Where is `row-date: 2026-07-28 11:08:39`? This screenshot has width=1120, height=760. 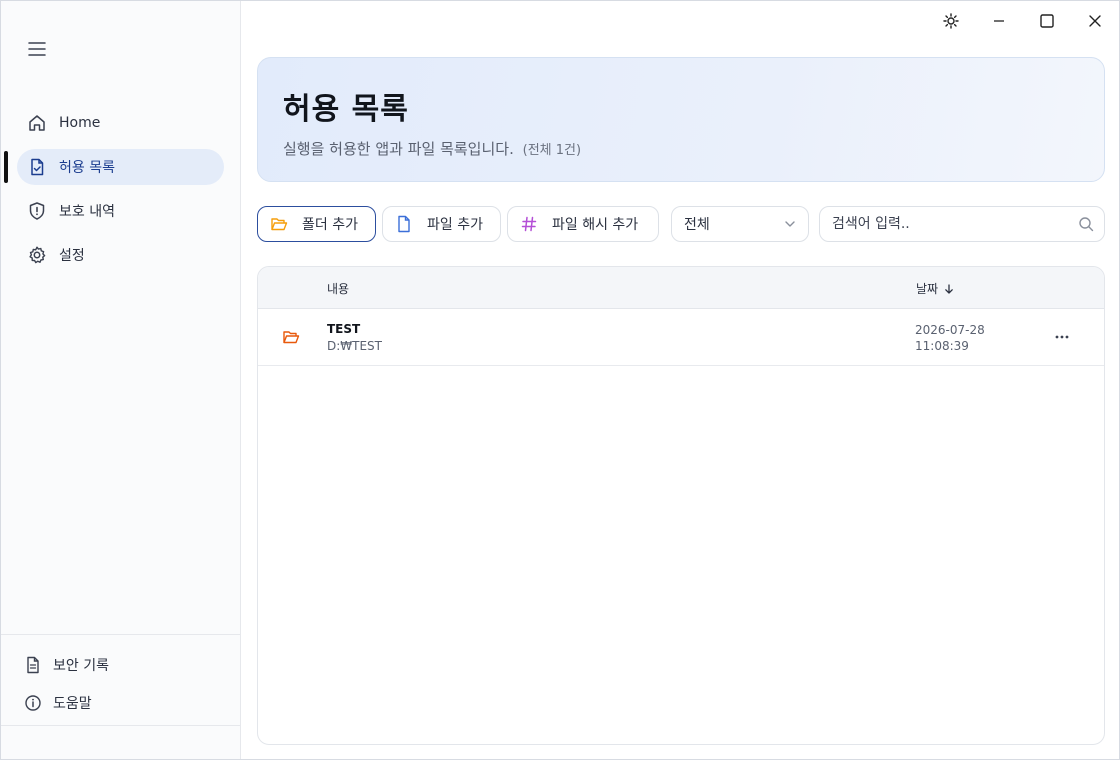 row-date: 2026-07-28 11:08:39 is located at coordinates (950, 338).